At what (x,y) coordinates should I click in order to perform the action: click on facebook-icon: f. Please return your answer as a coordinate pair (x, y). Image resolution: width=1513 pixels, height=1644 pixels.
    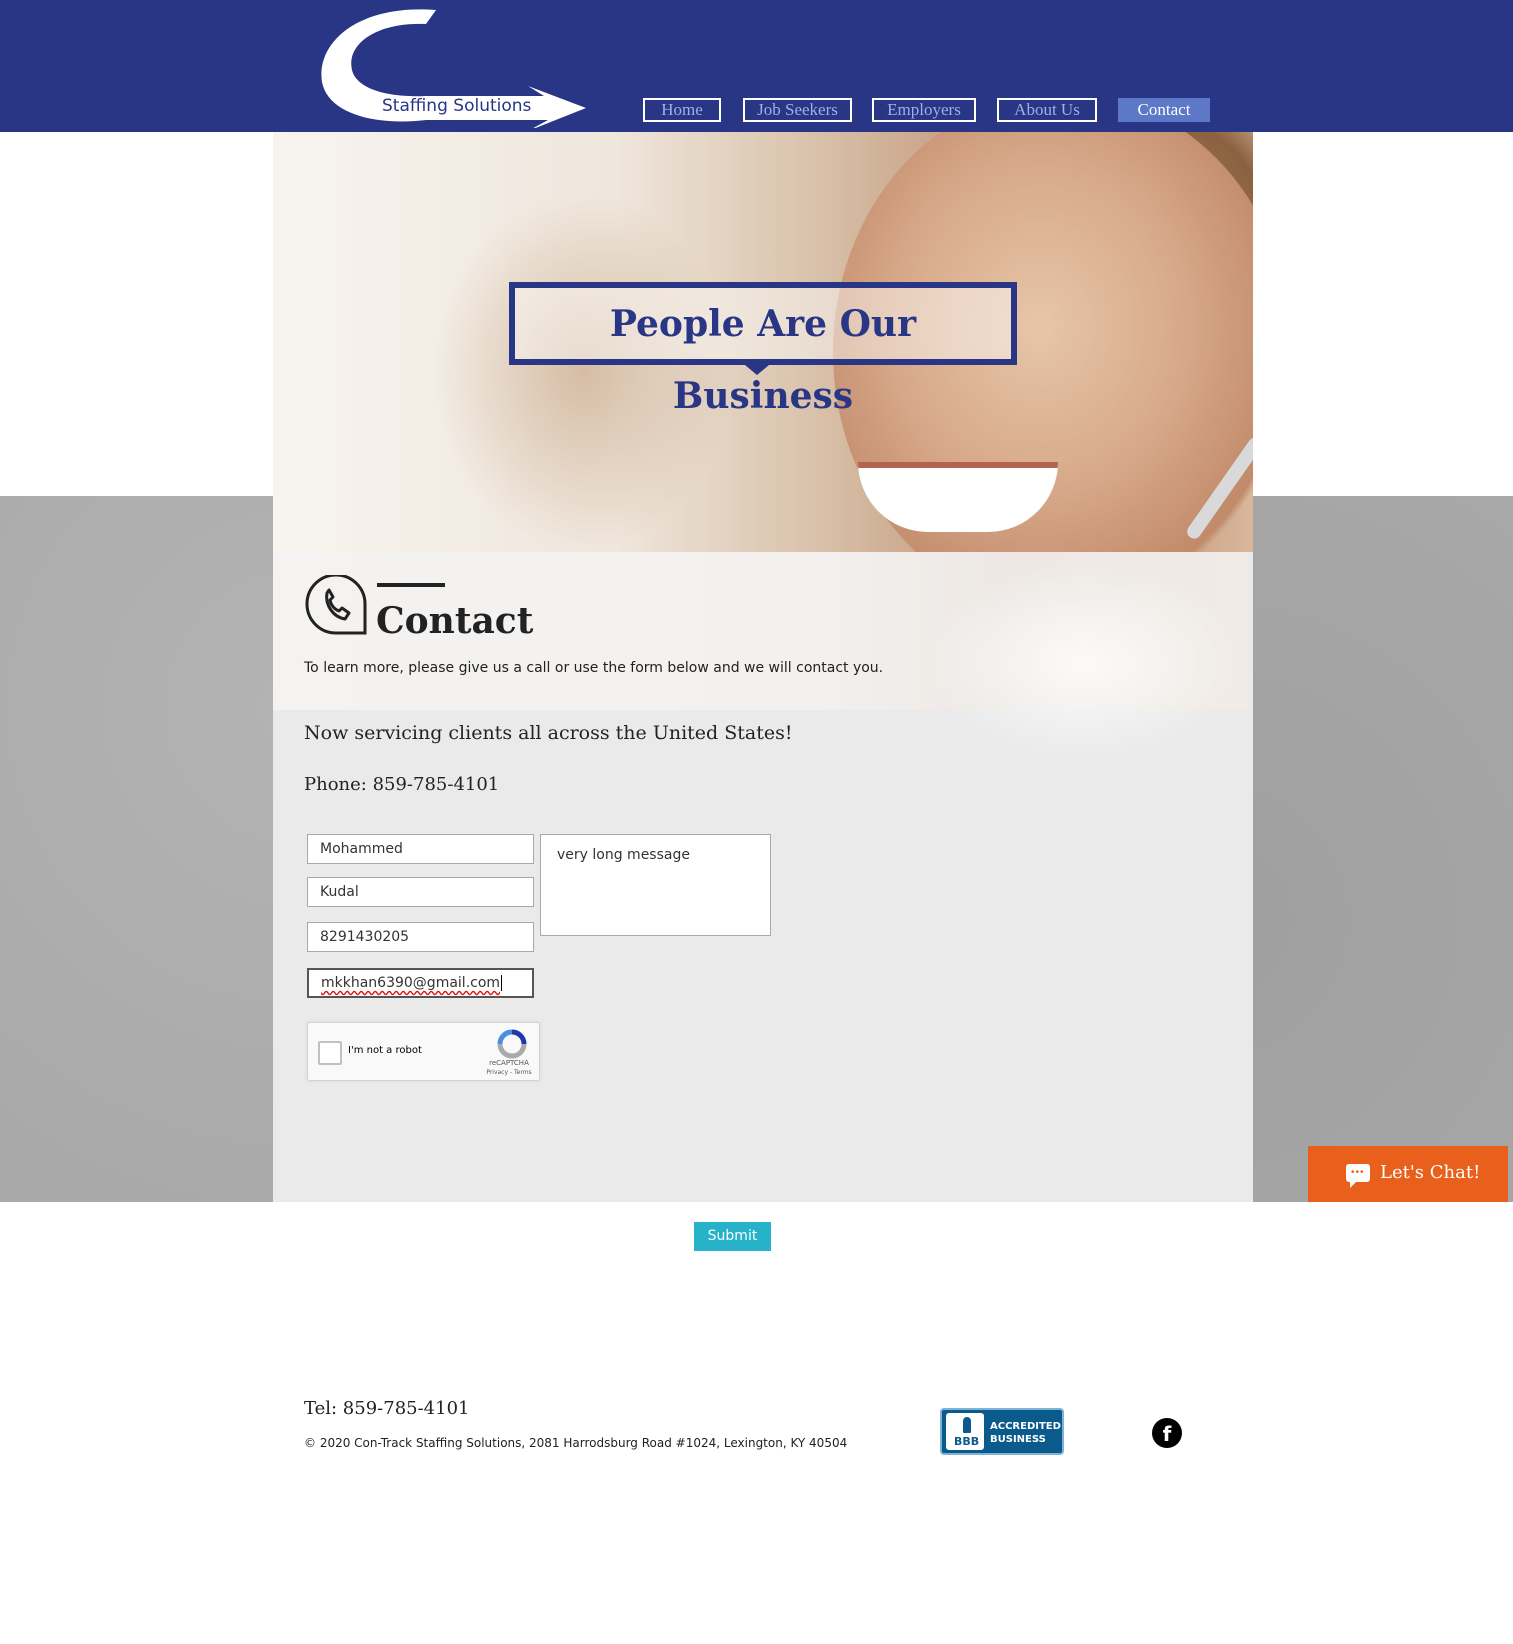
    Looking at the image, I should click on (1167, 1433).